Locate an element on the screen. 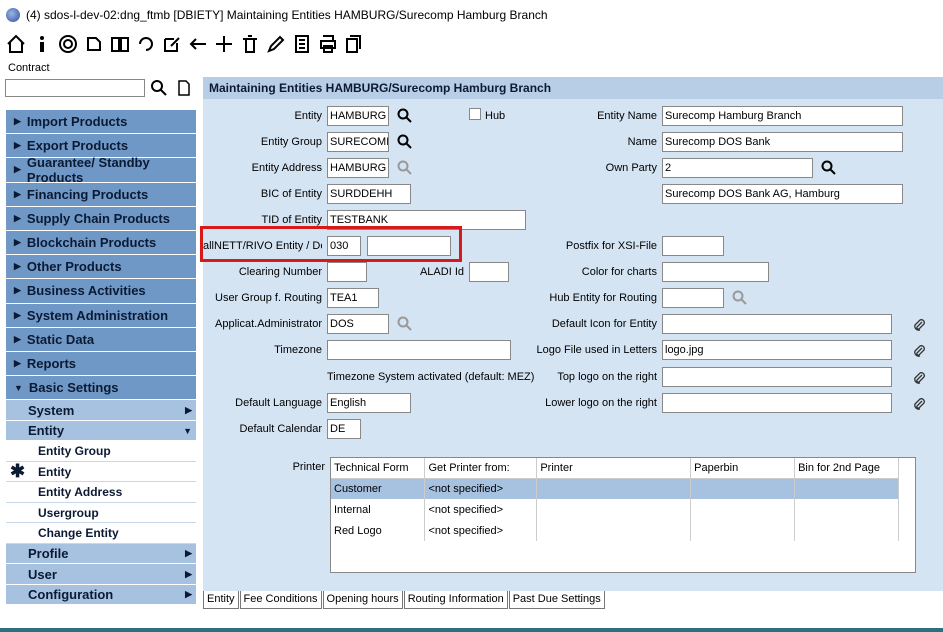 The height and width of the screenshot is (632, 943). nav-supply-chain-products: ▶ Supply Chain Products is located at coordinates (101, 218).